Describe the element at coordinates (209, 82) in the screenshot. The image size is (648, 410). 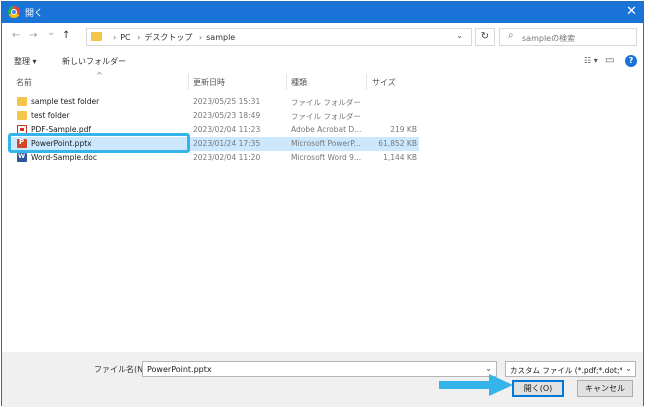
I see `column-header-date: 更新日時` at that location.